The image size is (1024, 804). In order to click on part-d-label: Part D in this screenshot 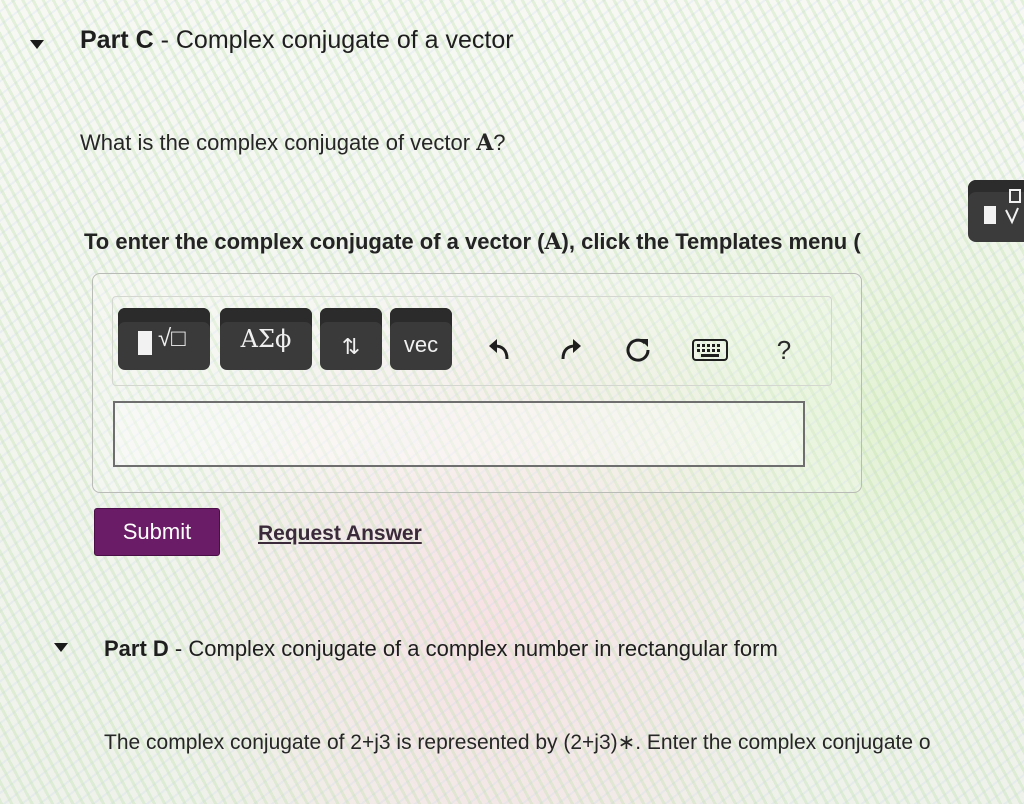, I will do `click(136, 648)`.